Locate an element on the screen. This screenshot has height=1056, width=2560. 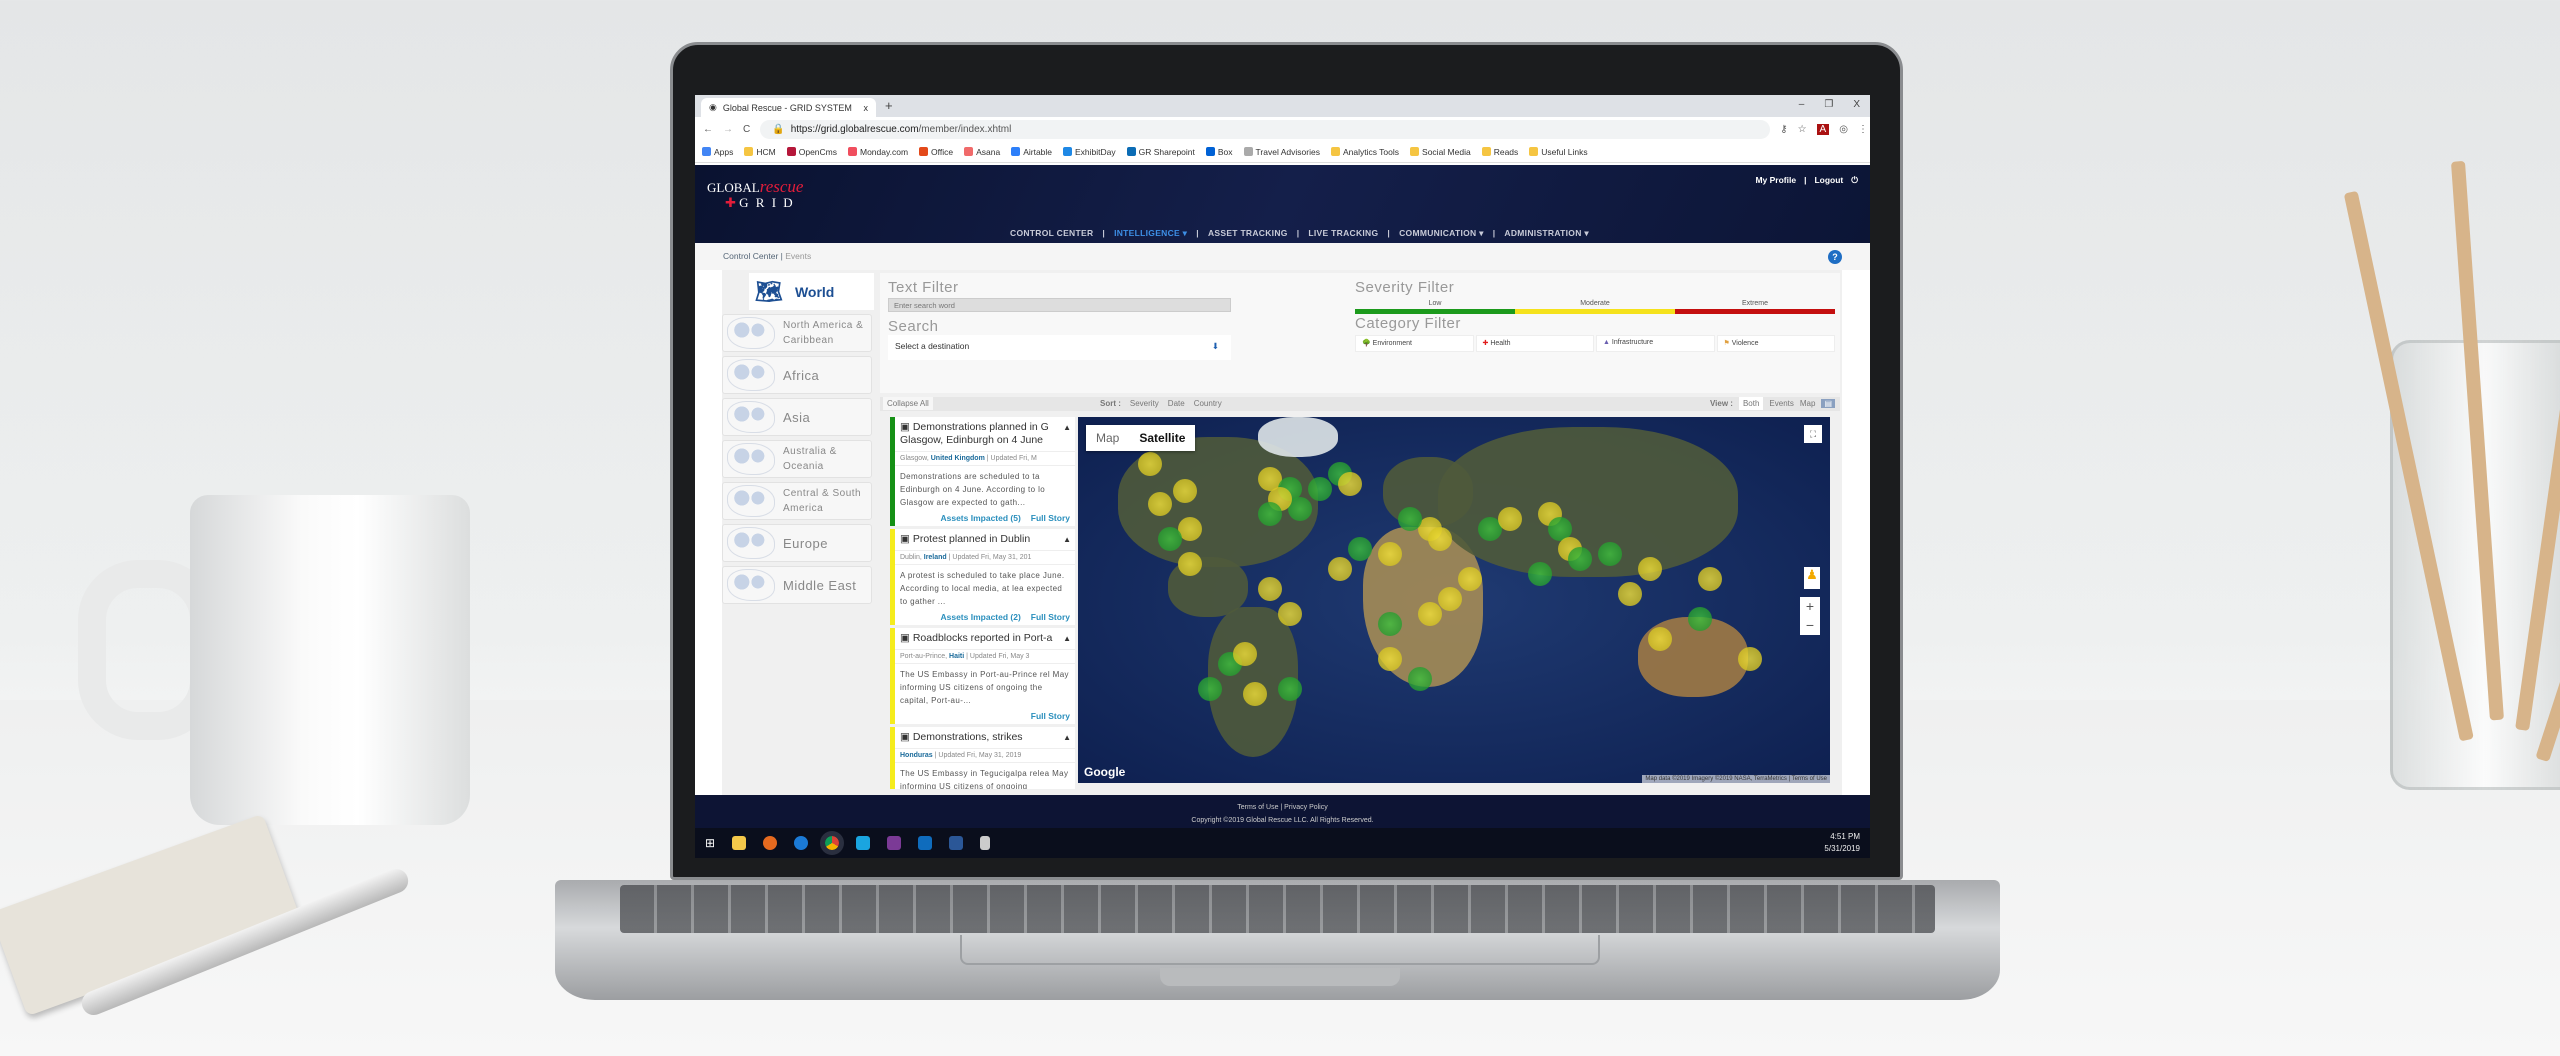
bookmark-item: Office is located at coordinates (936, 152).